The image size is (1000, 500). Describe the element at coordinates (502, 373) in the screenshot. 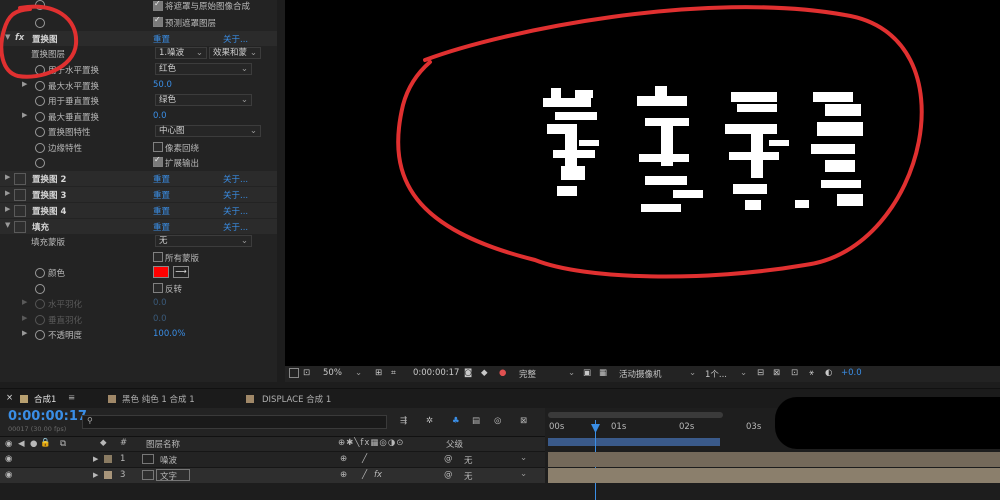

I see `channel-icon: ●` at that location.